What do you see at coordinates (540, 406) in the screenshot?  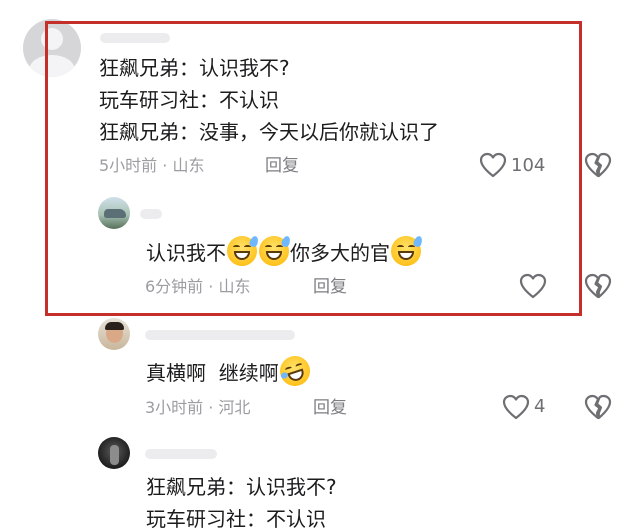 I see `like-count: 4` at bounding box center [540, 406].